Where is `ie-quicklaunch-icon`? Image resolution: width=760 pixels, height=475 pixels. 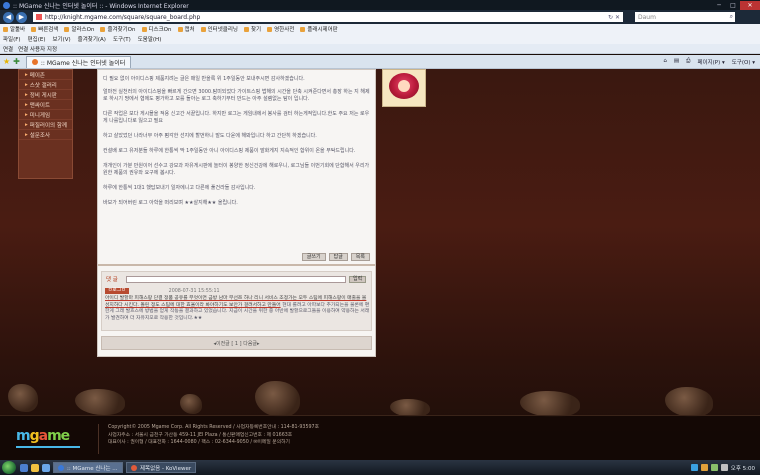
ie-quicklaunch-icon is located at coordinates (35, 467).